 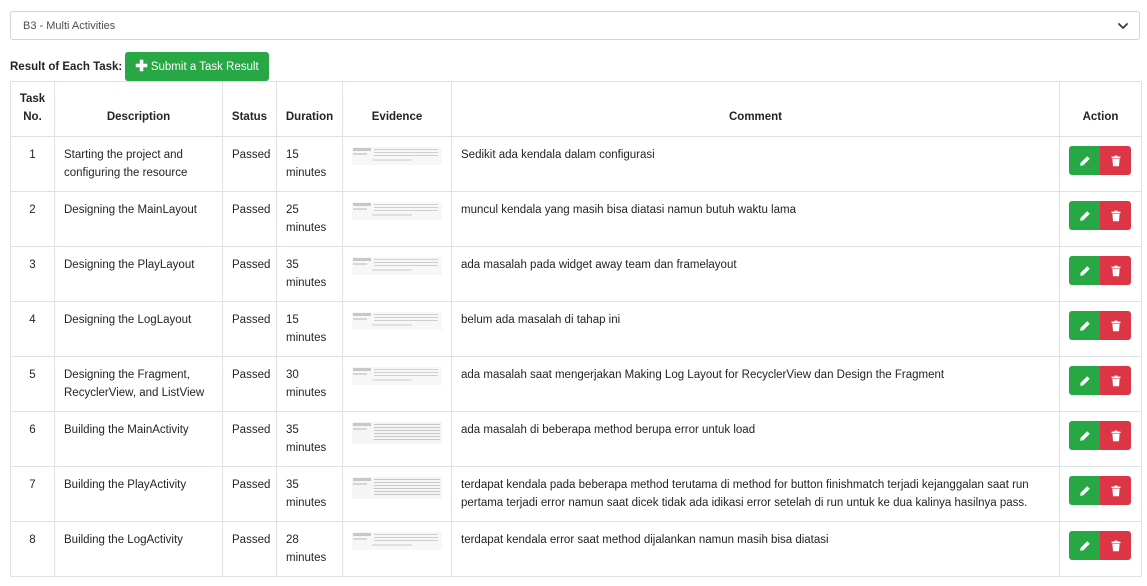 I want to click on result-label: Result of Each Task:, so click(x=66, y=66).